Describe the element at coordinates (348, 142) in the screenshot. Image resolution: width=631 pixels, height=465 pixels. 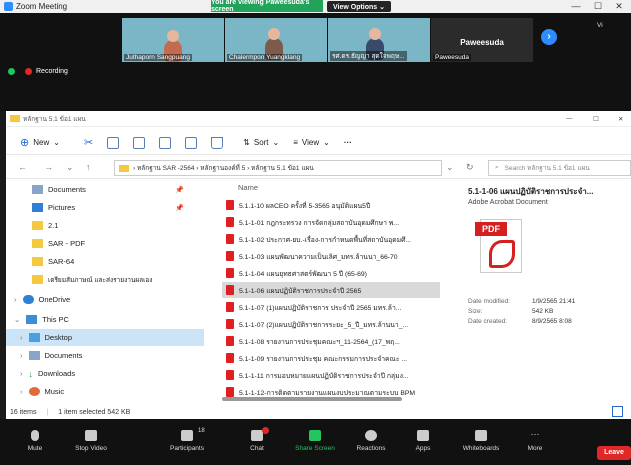
I see `more-options-button: ···` at that location.